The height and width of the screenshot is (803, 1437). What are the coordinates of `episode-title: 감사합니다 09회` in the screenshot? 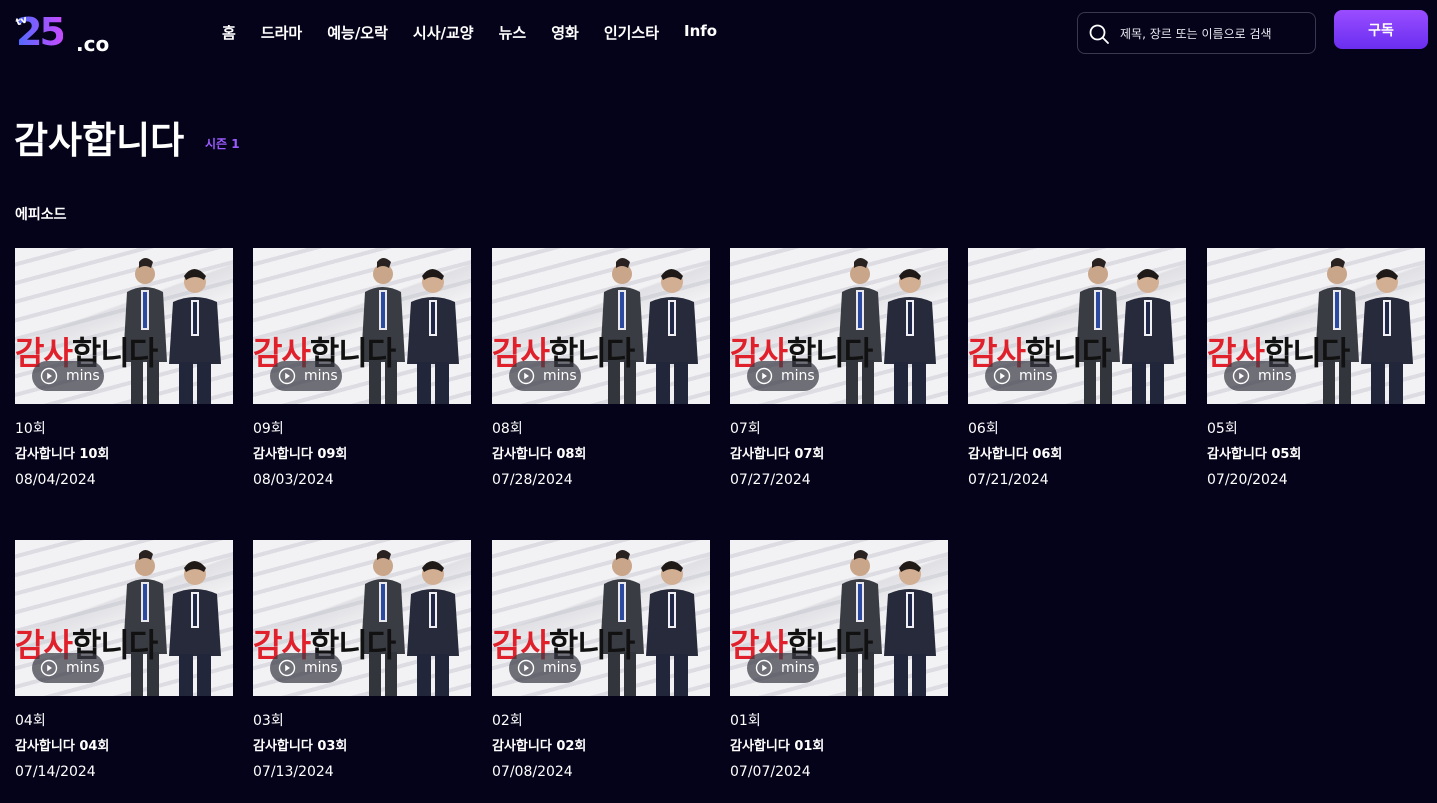 It's located at (300, 452).